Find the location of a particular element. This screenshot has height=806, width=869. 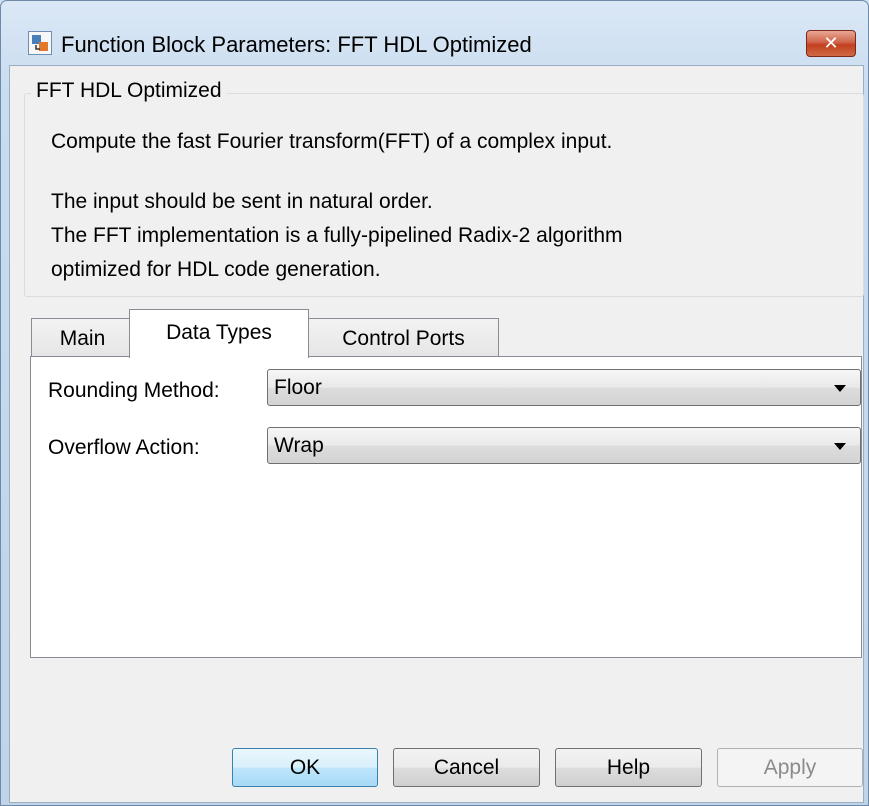

close-button: ✕ is located at coordinates (831, 43).